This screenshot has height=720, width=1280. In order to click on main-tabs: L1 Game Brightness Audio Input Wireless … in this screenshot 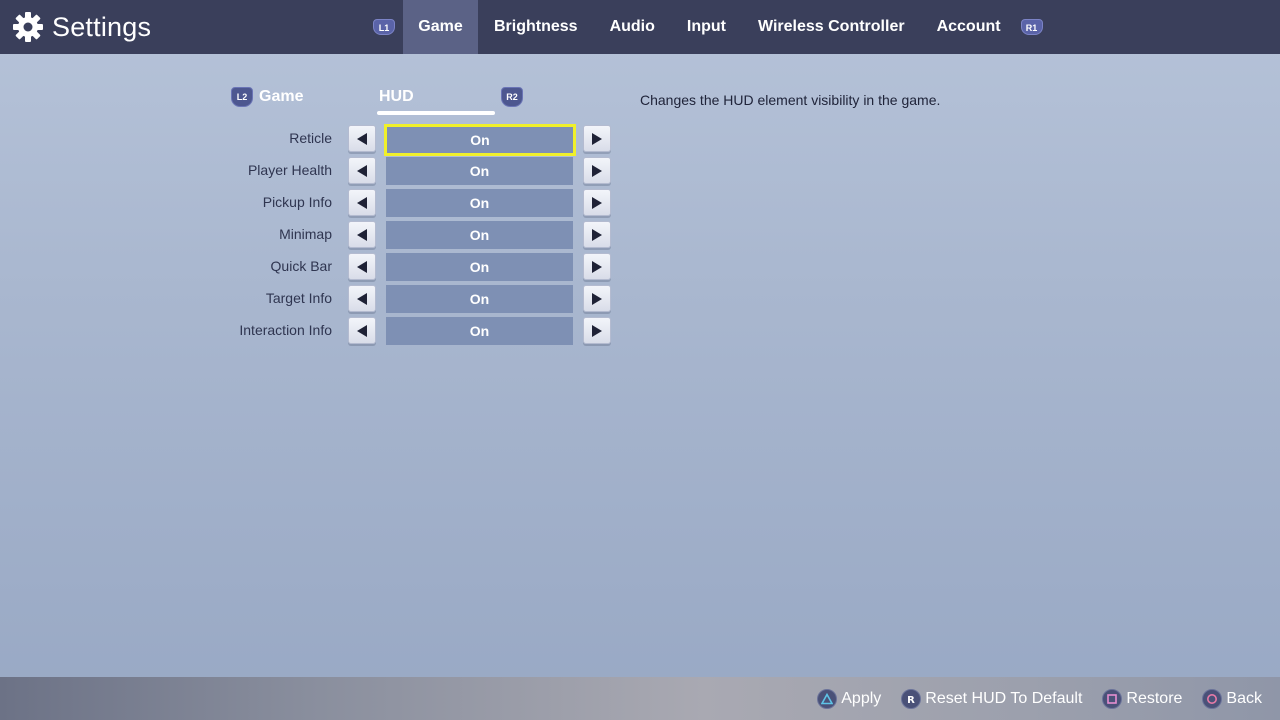, I will do `click(708, 27)`.